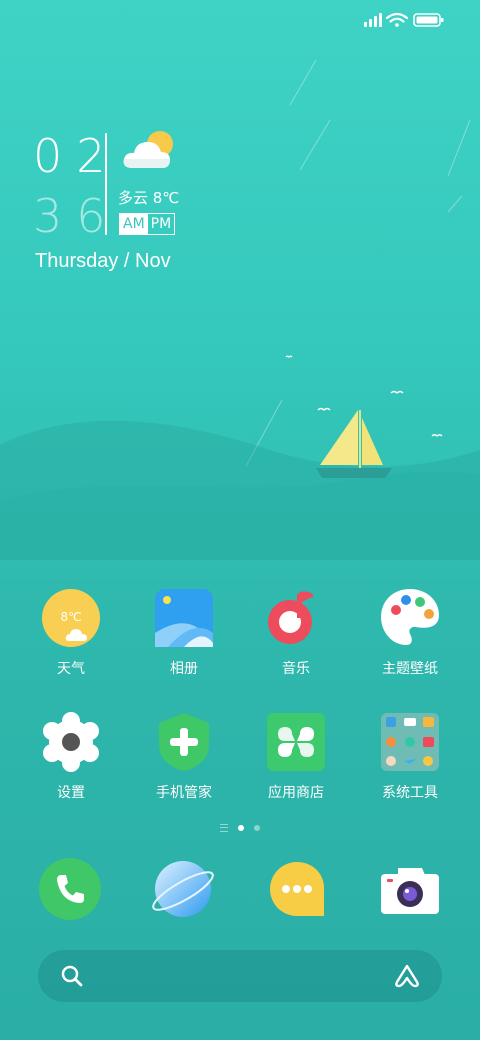 The height and width of the screenshot is (1040, 480). What do you see at coordinates (240, 976) in the screenshot?
I see `search-bar` at bounding box center [240, 976].